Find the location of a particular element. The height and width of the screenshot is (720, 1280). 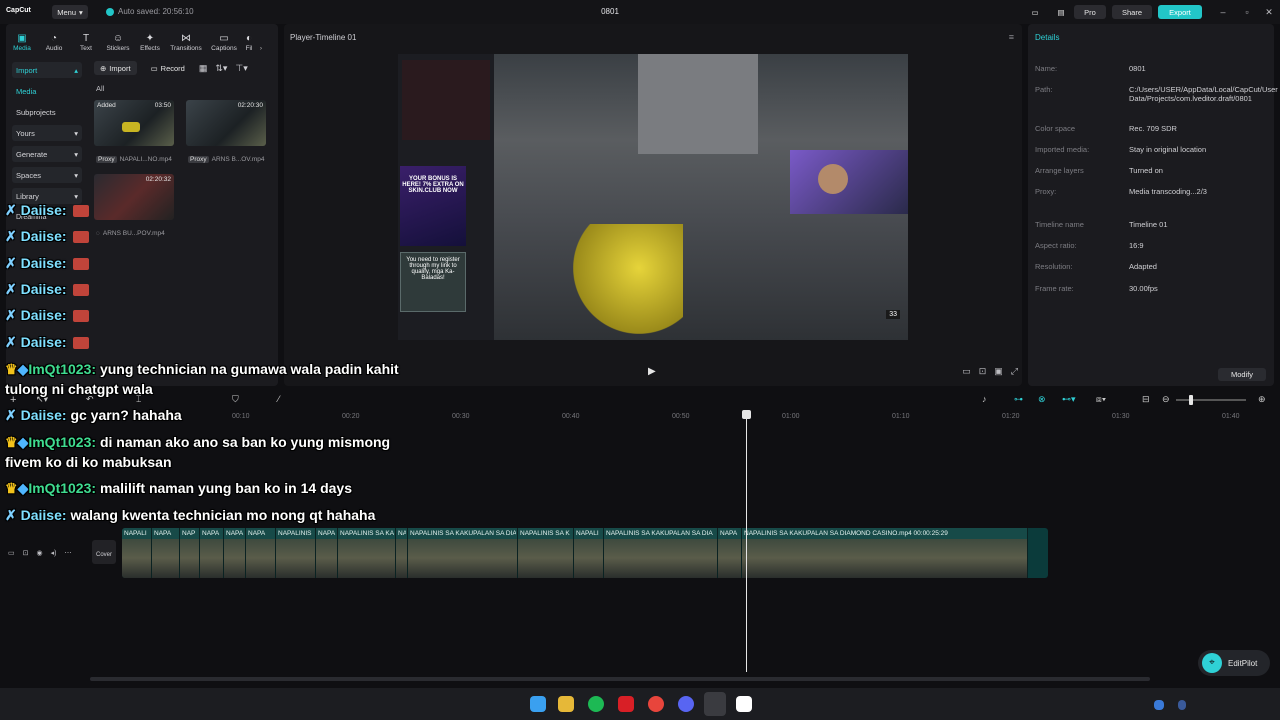

sidebar-item-library: Library ▾ is located at coordinates (47, 196).